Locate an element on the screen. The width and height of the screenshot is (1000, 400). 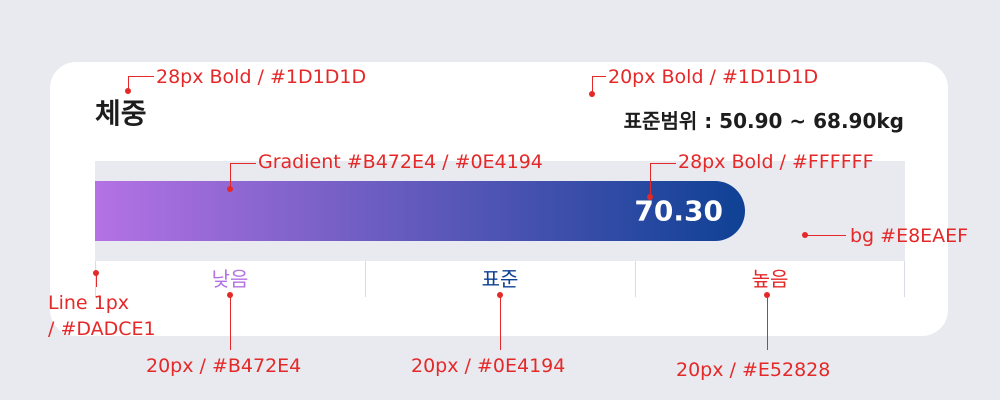
annotation-high-spec: 20px / #E52828 is located at coordinates (753, 370).